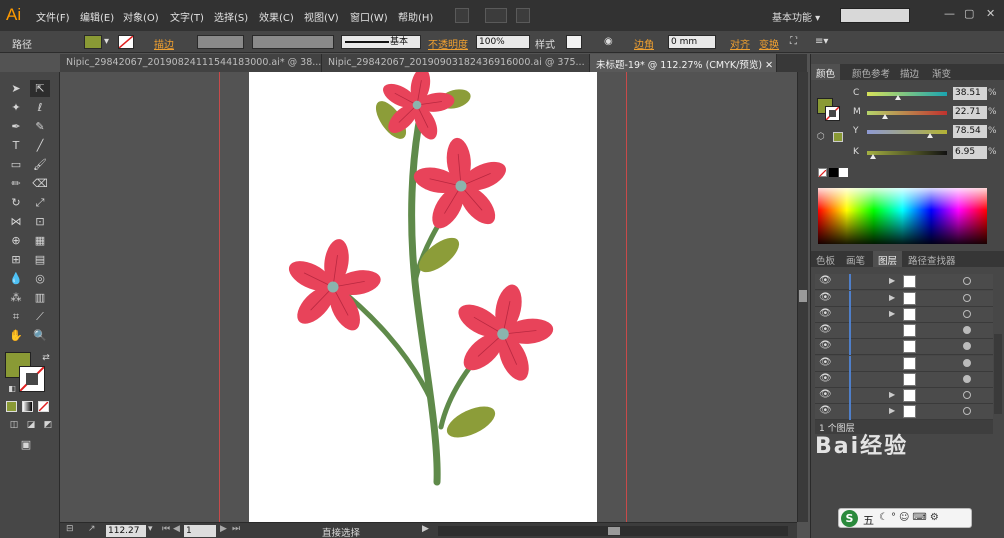 The image size is (1004, 538). I want to click on pencil-tool-icon: ✏, so click(16, 183).